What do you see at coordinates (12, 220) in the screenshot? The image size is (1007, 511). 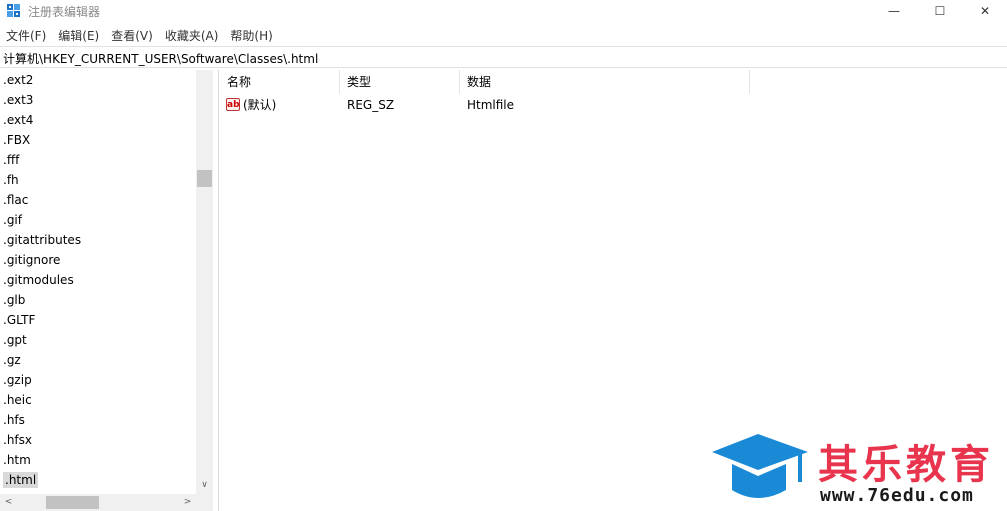 I see `tree-item-label: .gif` at bounding box center [12, 220].